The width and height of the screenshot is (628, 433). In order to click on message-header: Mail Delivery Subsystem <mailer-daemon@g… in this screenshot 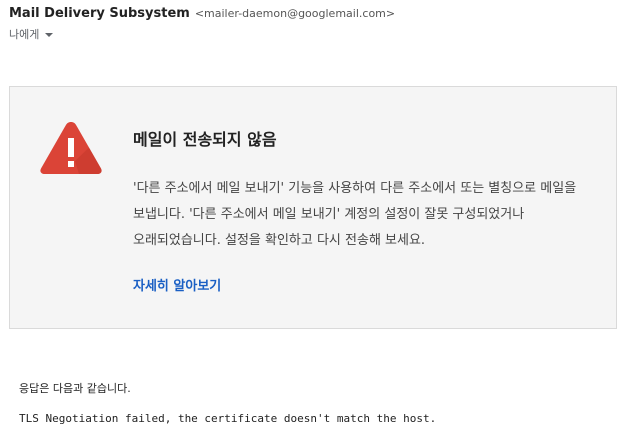, I will do `click(314, 24)`.